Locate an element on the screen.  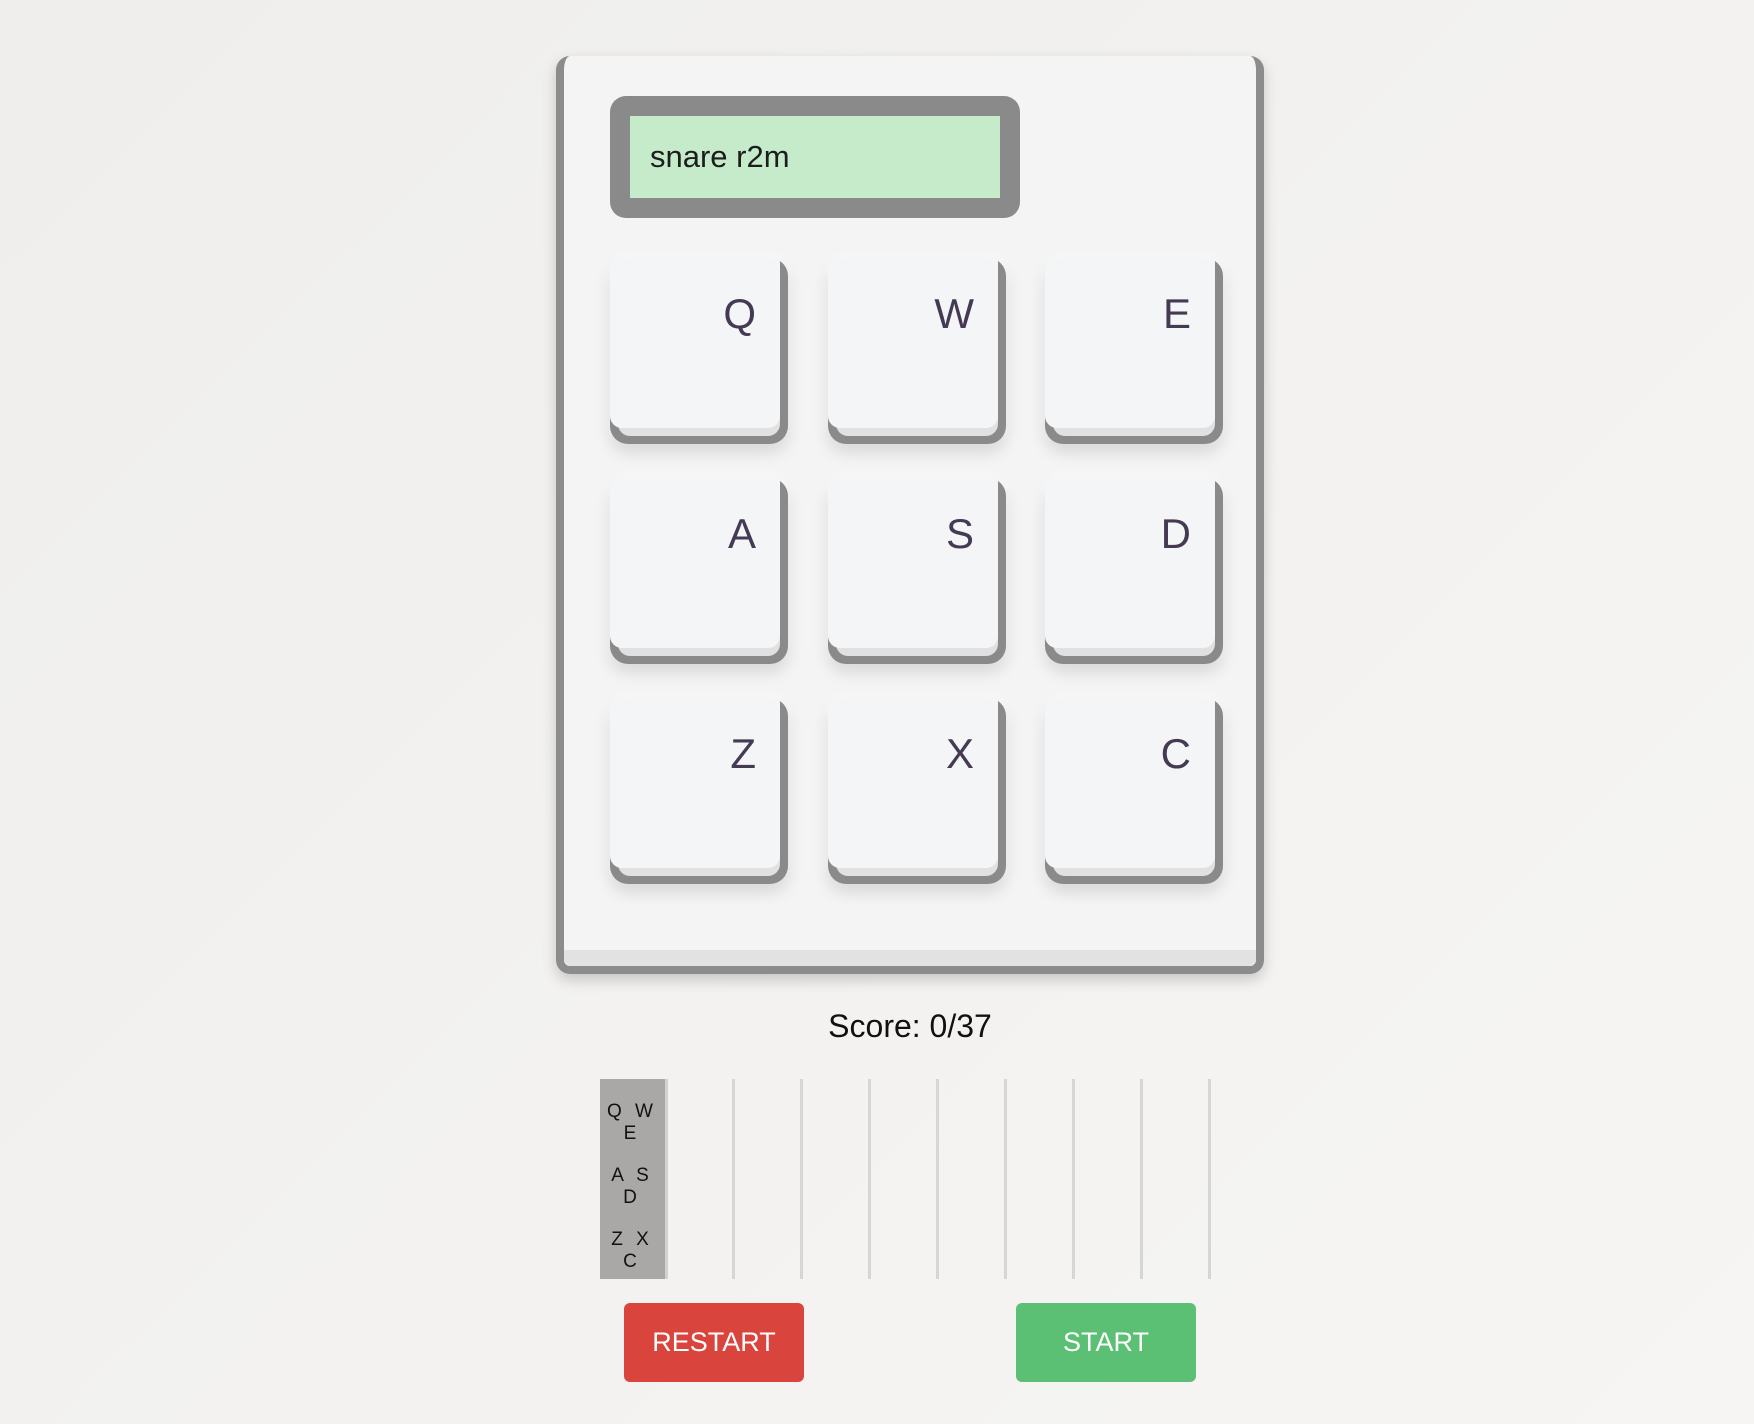
key-map-row: A S D is located at coordinates (632, 1186).